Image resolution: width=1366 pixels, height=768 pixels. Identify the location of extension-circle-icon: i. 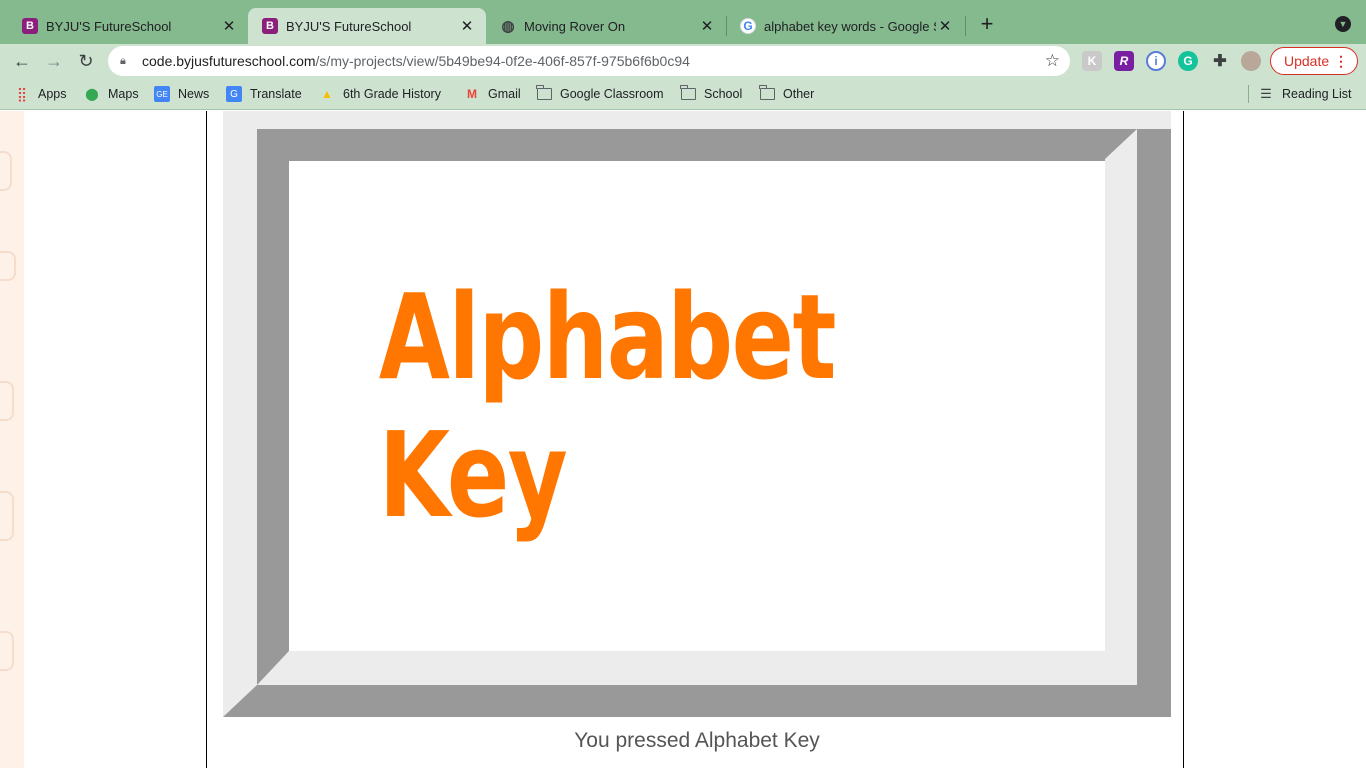
(1156, 61).